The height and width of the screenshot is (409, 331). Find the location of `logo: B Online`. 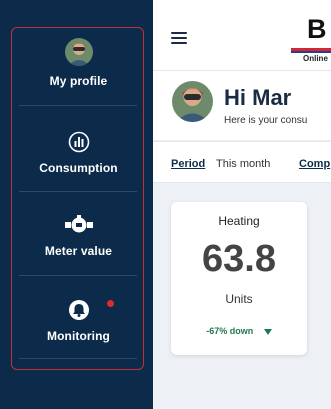

logo: B Online is located at coordinates (311, 39).